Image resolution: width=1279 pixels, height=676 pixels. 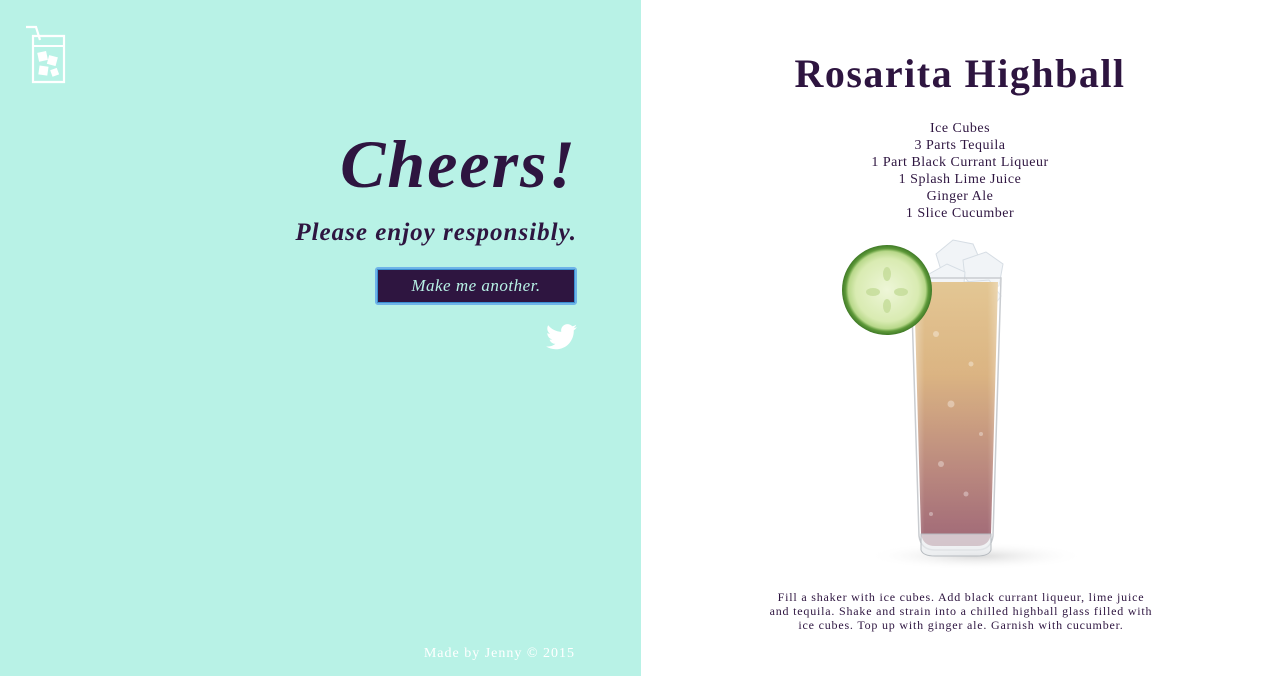 I want to click on ingredient-item: 1 Part Black Currant Liqueur, so click(x=960, y=162).